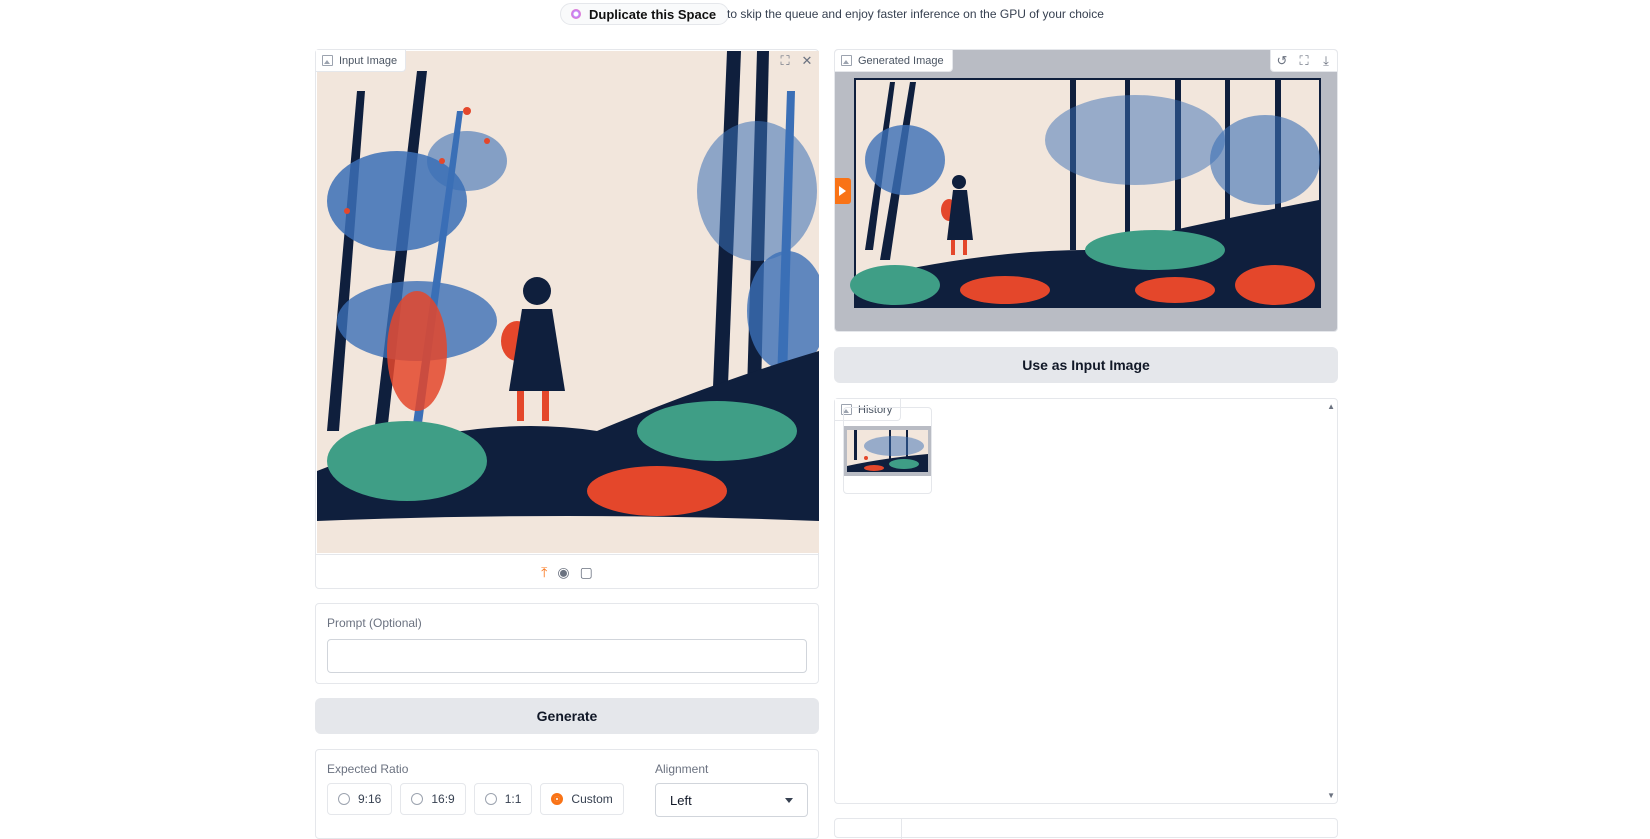  What do you see at coordinates (901, 60) in the screenshot?
I see `generated-image-label: Generated Image` at bounding box center [901, 60].